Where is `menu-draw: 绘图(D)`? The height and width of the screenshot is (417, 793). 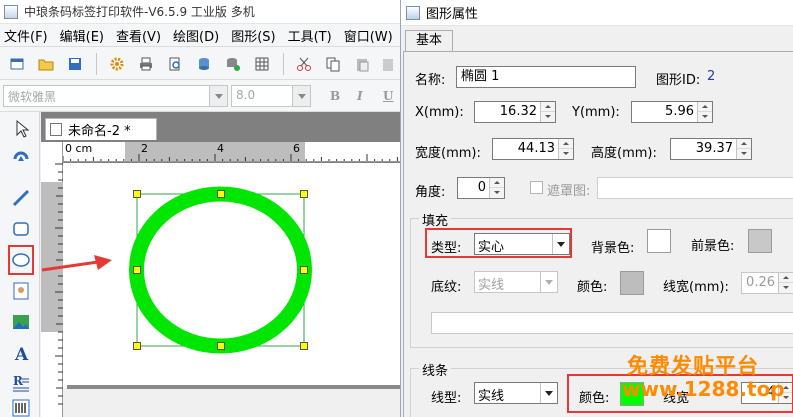 menu-draw: 绘图(D) is located at coordinates (198, 35).